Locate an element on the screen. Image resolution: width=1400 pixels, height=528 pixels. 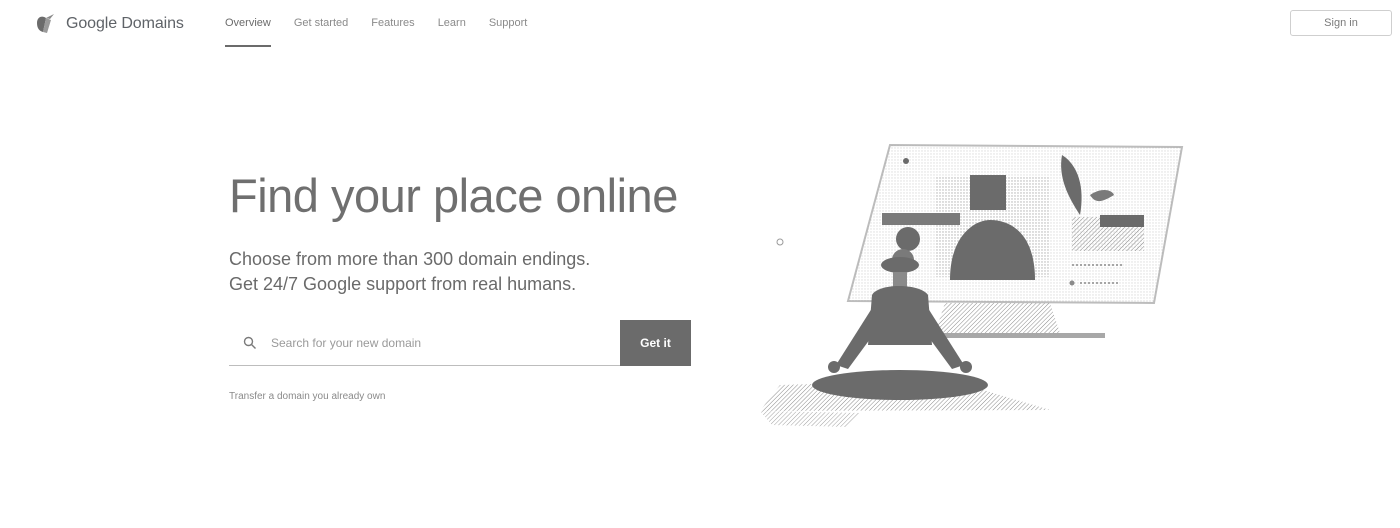
transfer-domain-link: Transfer a domain you already own is located at coordinates (307, 396).